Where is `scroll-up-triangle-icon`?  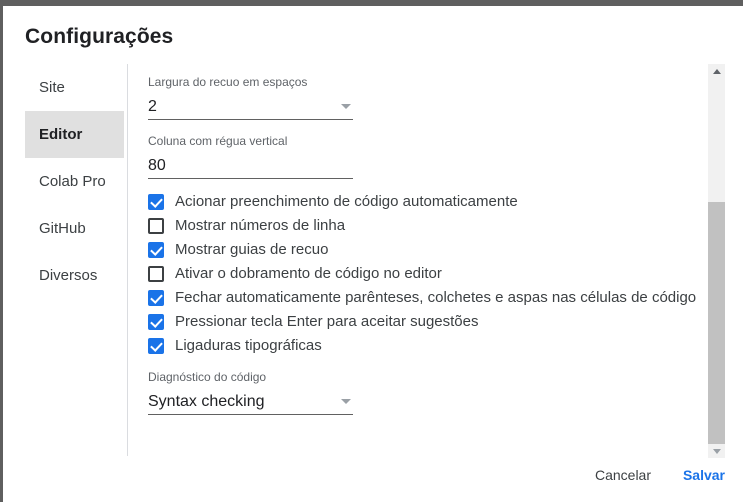 scroll-up-triangle-icon is located at coordinates (716, 71).